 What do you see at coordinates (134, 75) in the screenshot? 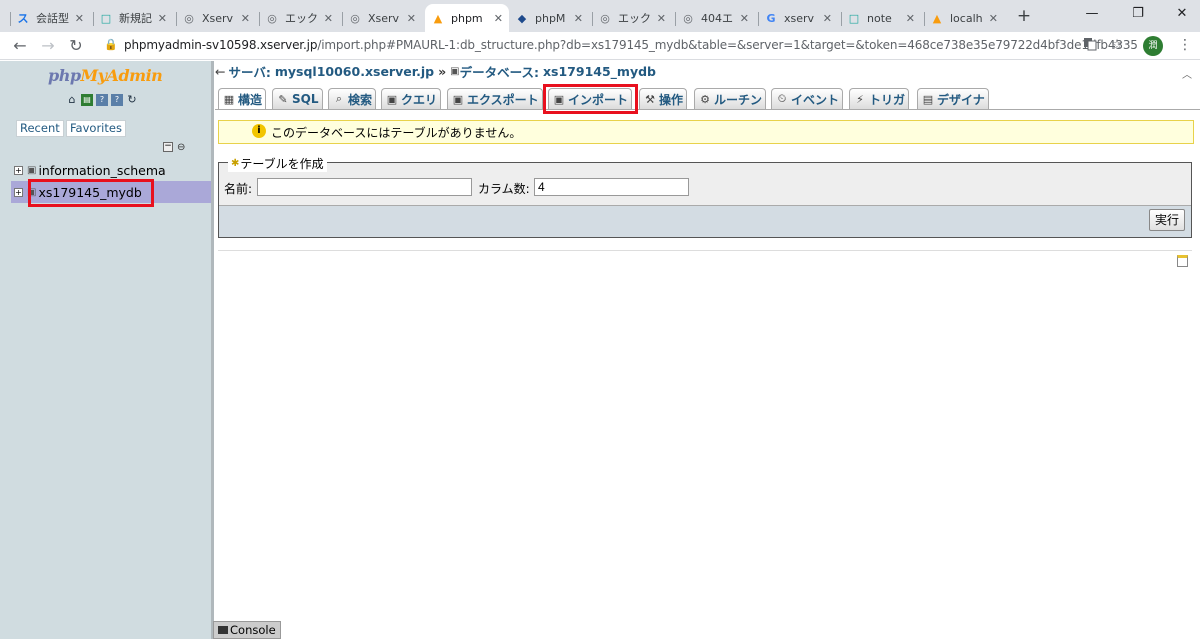
I see `logo-admin: Admin` at bounding box center [134, 75].